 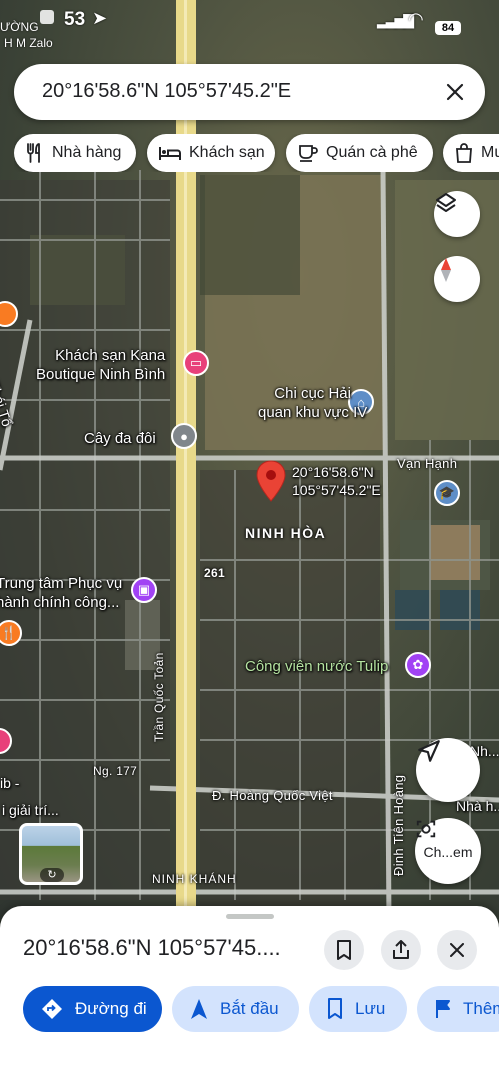 What do you see at coordinates (52, 1009) in the screenshot?
I see `directions-icon` at bounding box center [52, 1009].